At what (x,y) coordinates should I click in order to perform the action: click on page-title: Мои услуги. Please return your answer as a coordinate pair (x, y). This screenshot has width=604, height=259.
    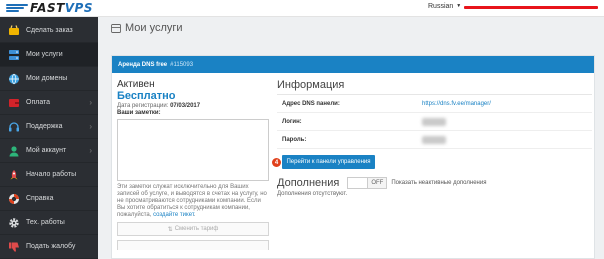
    Looking at the image, I should click on (147, 28).